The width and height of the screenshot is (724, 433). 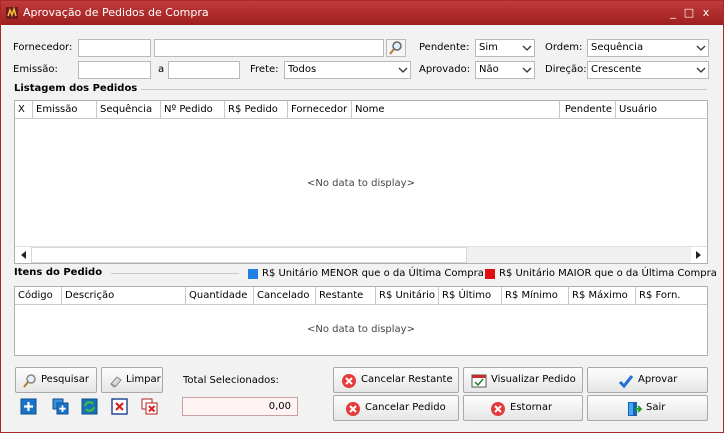 What do you see at coordinates (424, 89) in the screenshot?
I see `orders-section-divider` at bounding box center [424, 89].